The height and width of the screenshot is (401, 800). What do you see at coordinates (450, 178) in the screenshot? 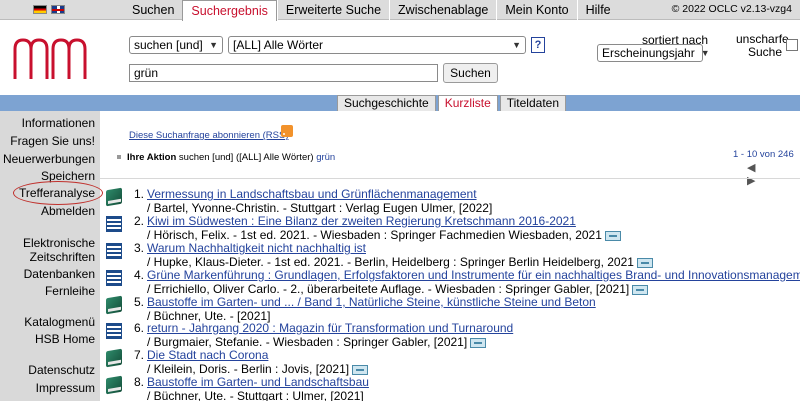
I see `divider` at bounding box center [450, 178].